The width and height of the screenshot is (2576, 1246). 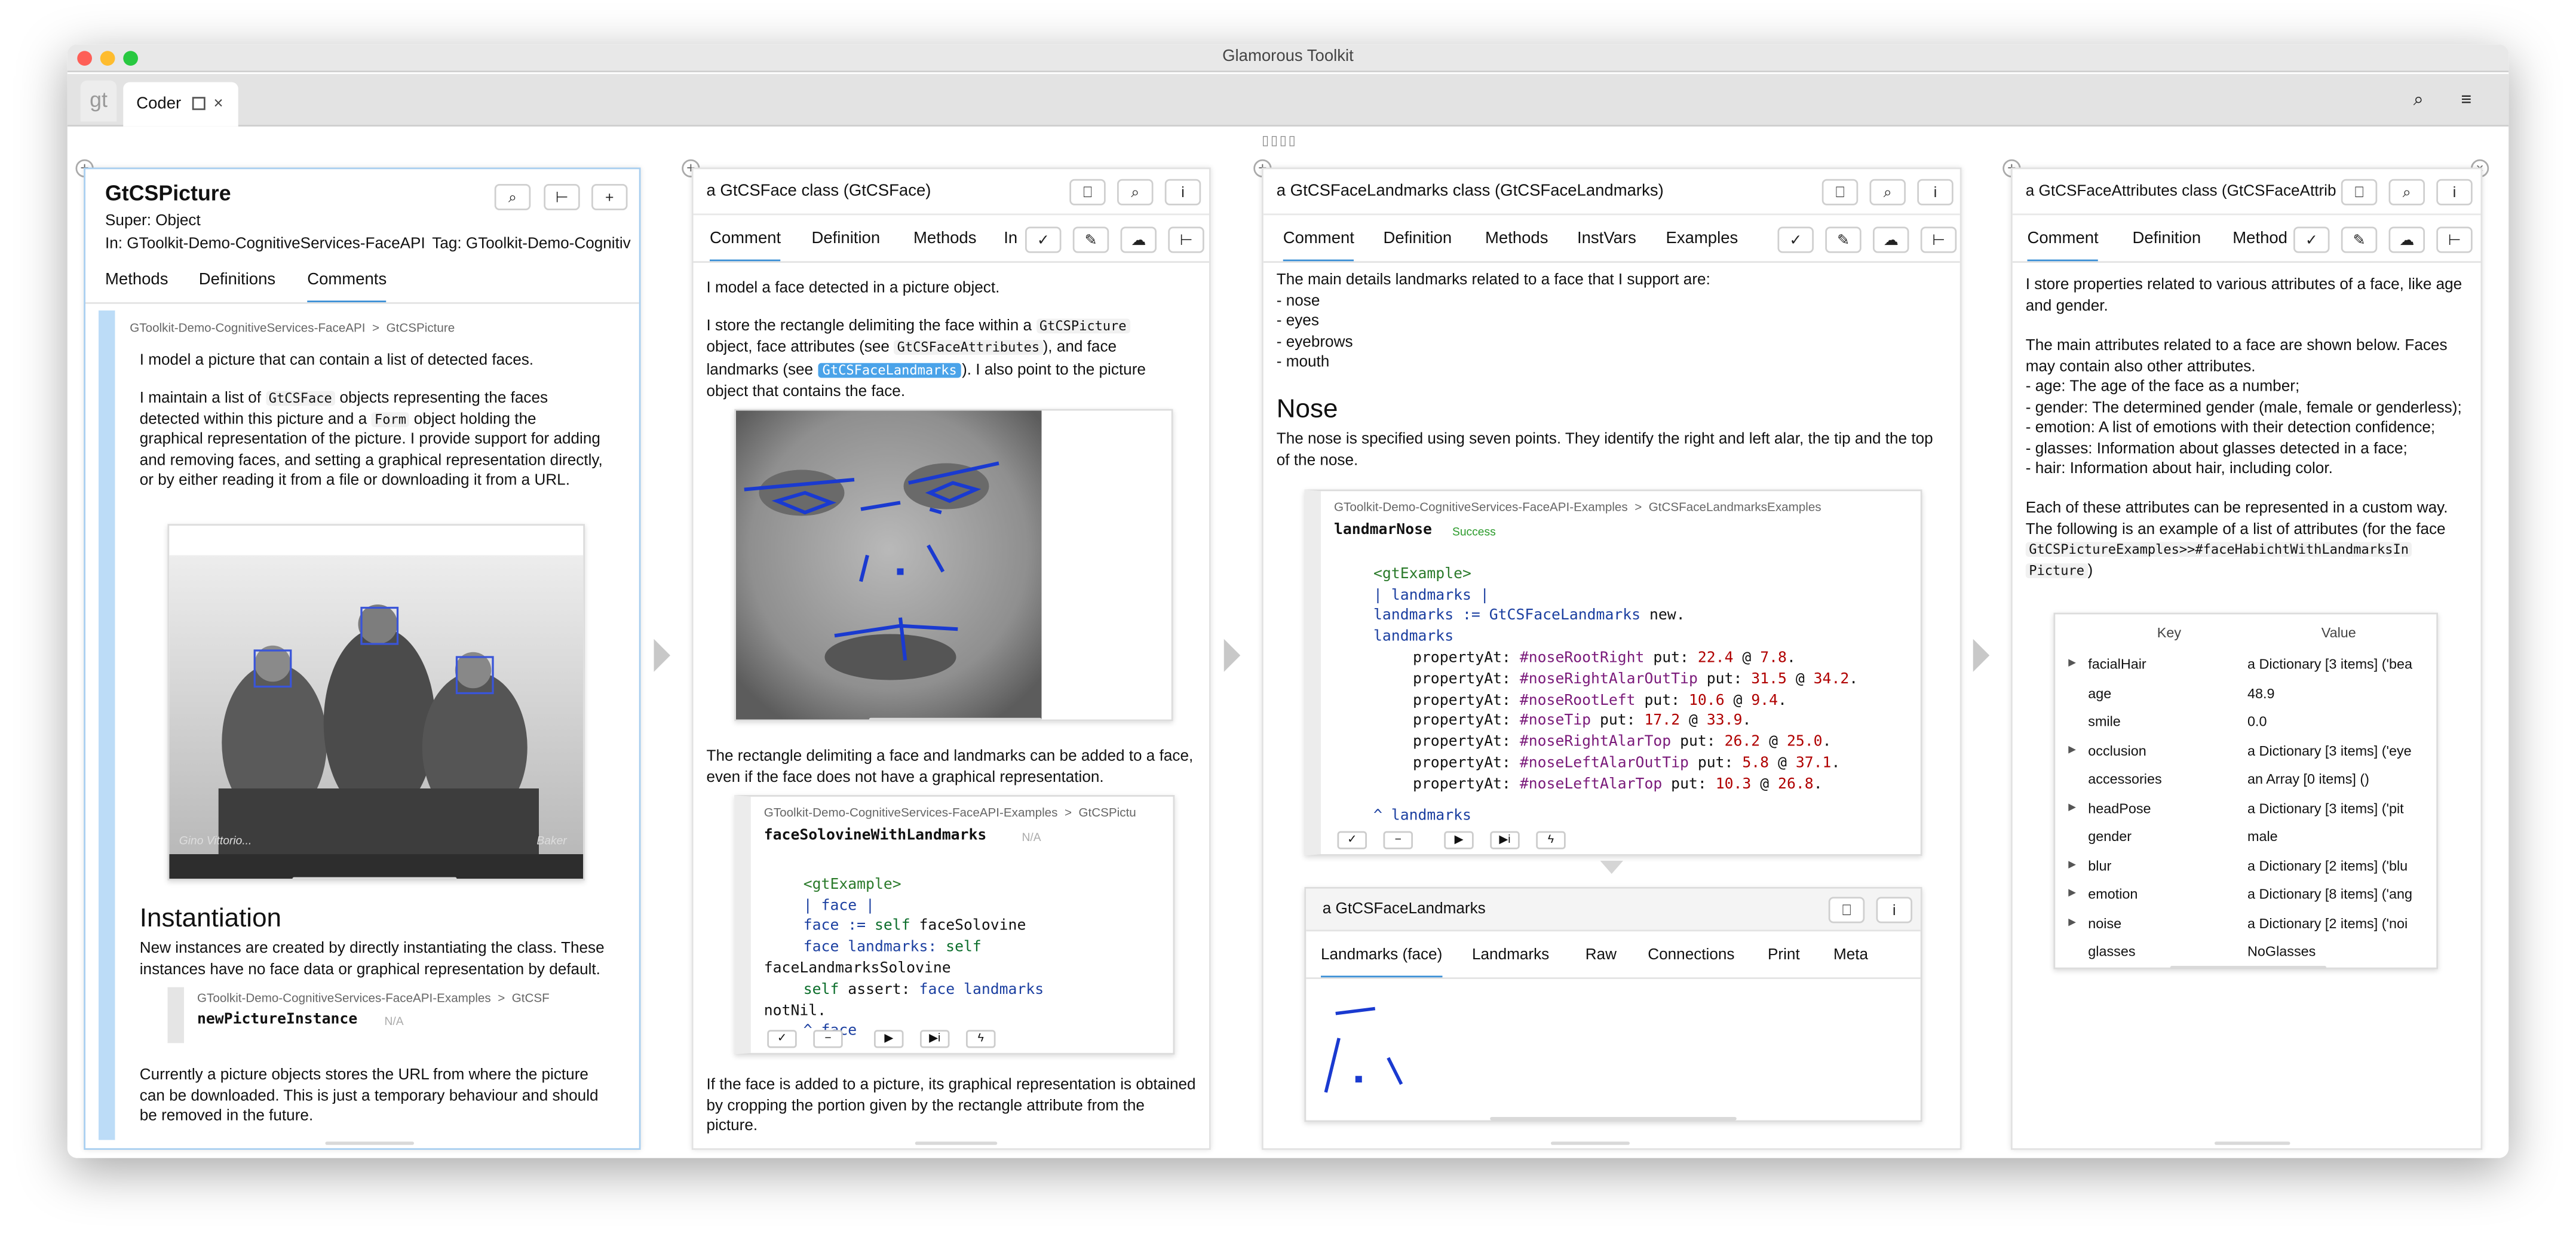 I want to click on example-crumb-class: GtCSF, so click(x=531, y=998).